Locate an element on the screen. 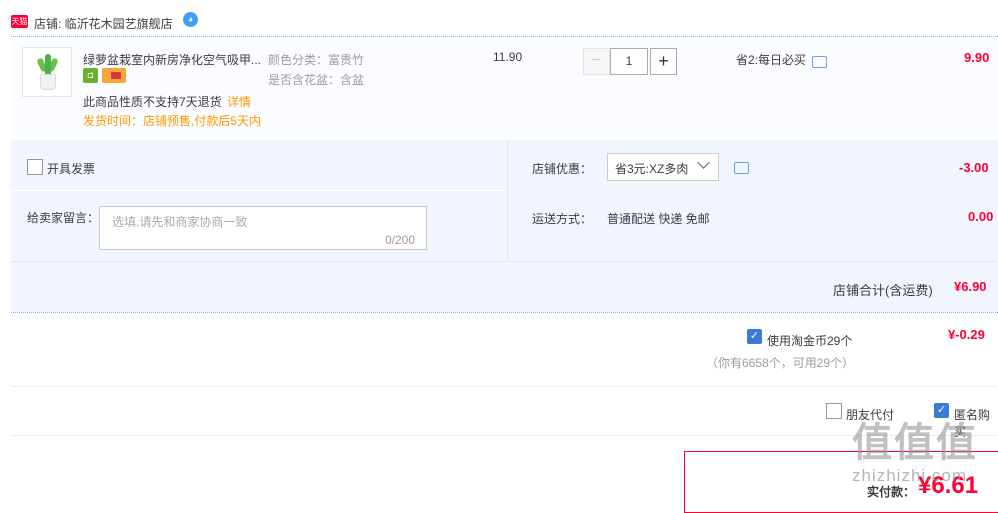  credit-card-icon is located at coordinates (114, 75).